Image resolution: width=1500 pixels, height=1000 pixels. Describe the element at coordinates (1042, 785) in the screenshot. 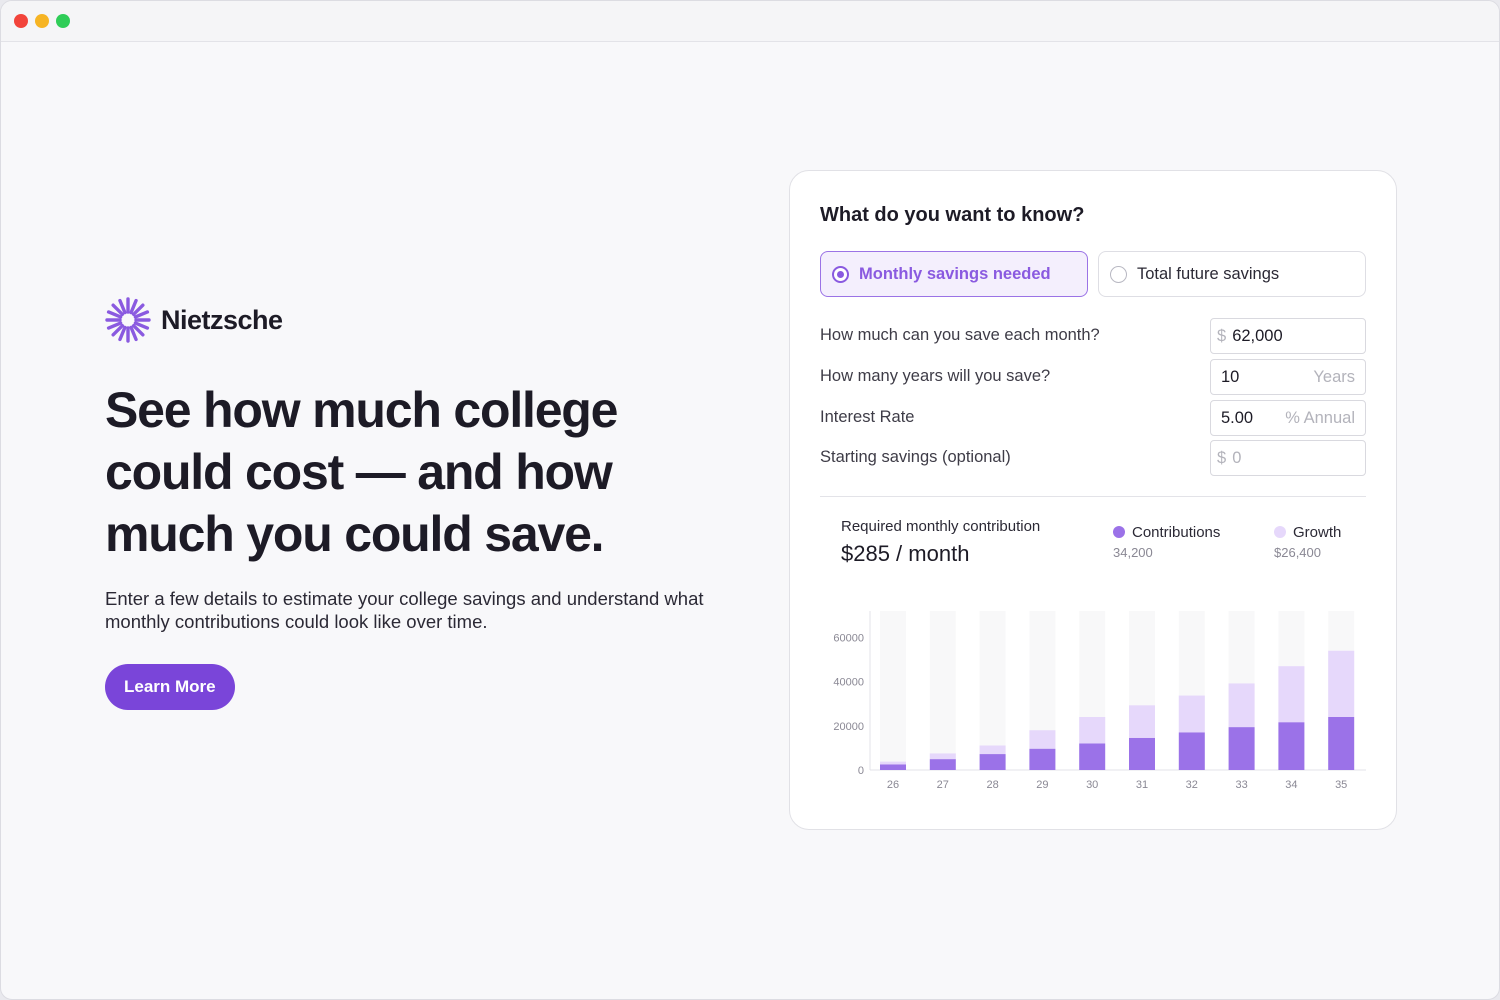

I see `x-tick-label: 29` at that location.